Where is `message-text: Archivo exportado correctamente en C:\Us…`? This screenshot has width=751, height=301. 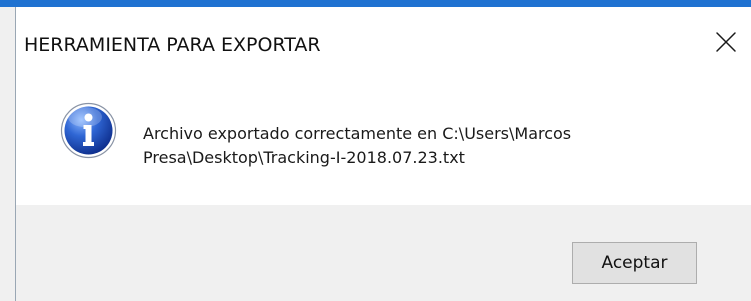
message-text: Archivo exportado correctamente en C:\Us… is located at coordinates (357, 145).